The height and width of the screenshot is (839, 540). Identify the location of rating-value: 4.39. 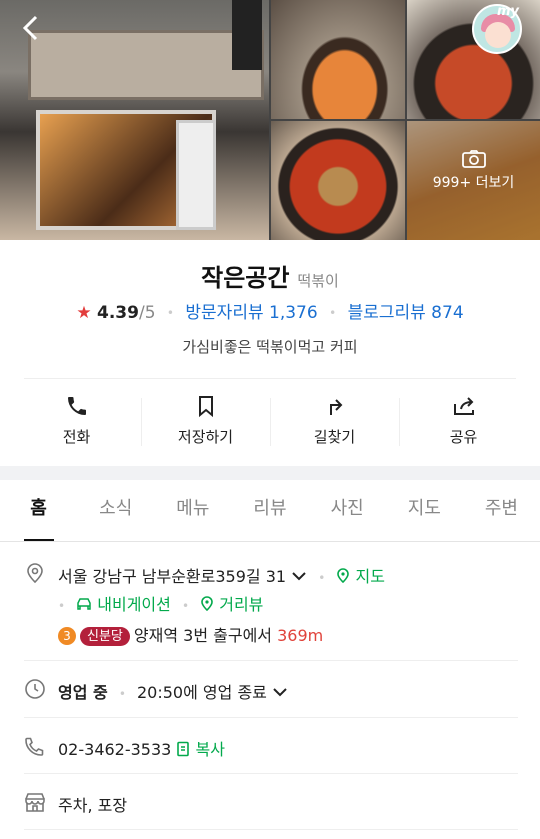
(118, 313).